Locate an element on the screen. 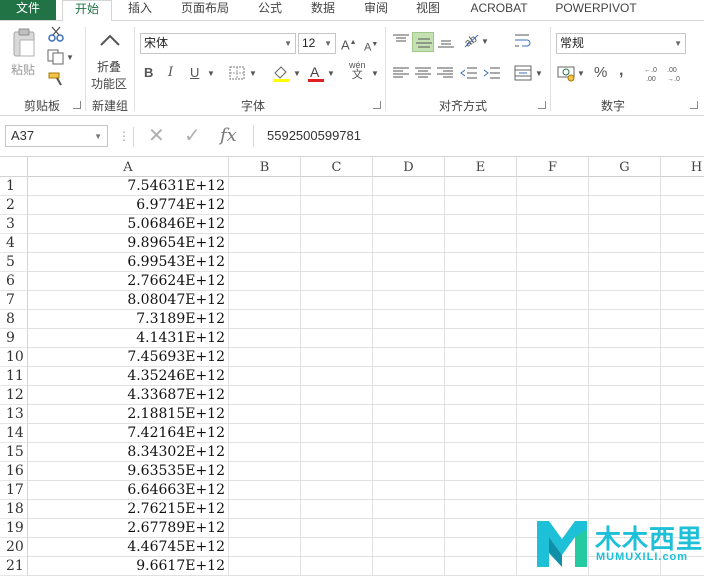 The width and height of the screenshot is (704, 581). bold-button: B is located at coordinates (148, 73).